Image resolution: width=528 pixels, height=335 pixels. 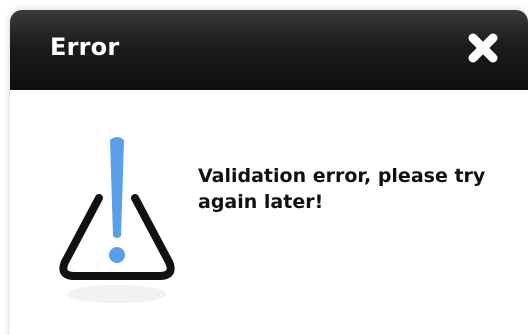 What do you see at coordinates (117, 220) in the screenshot?
I see `warning-icon` at bounding box center [117, 220].